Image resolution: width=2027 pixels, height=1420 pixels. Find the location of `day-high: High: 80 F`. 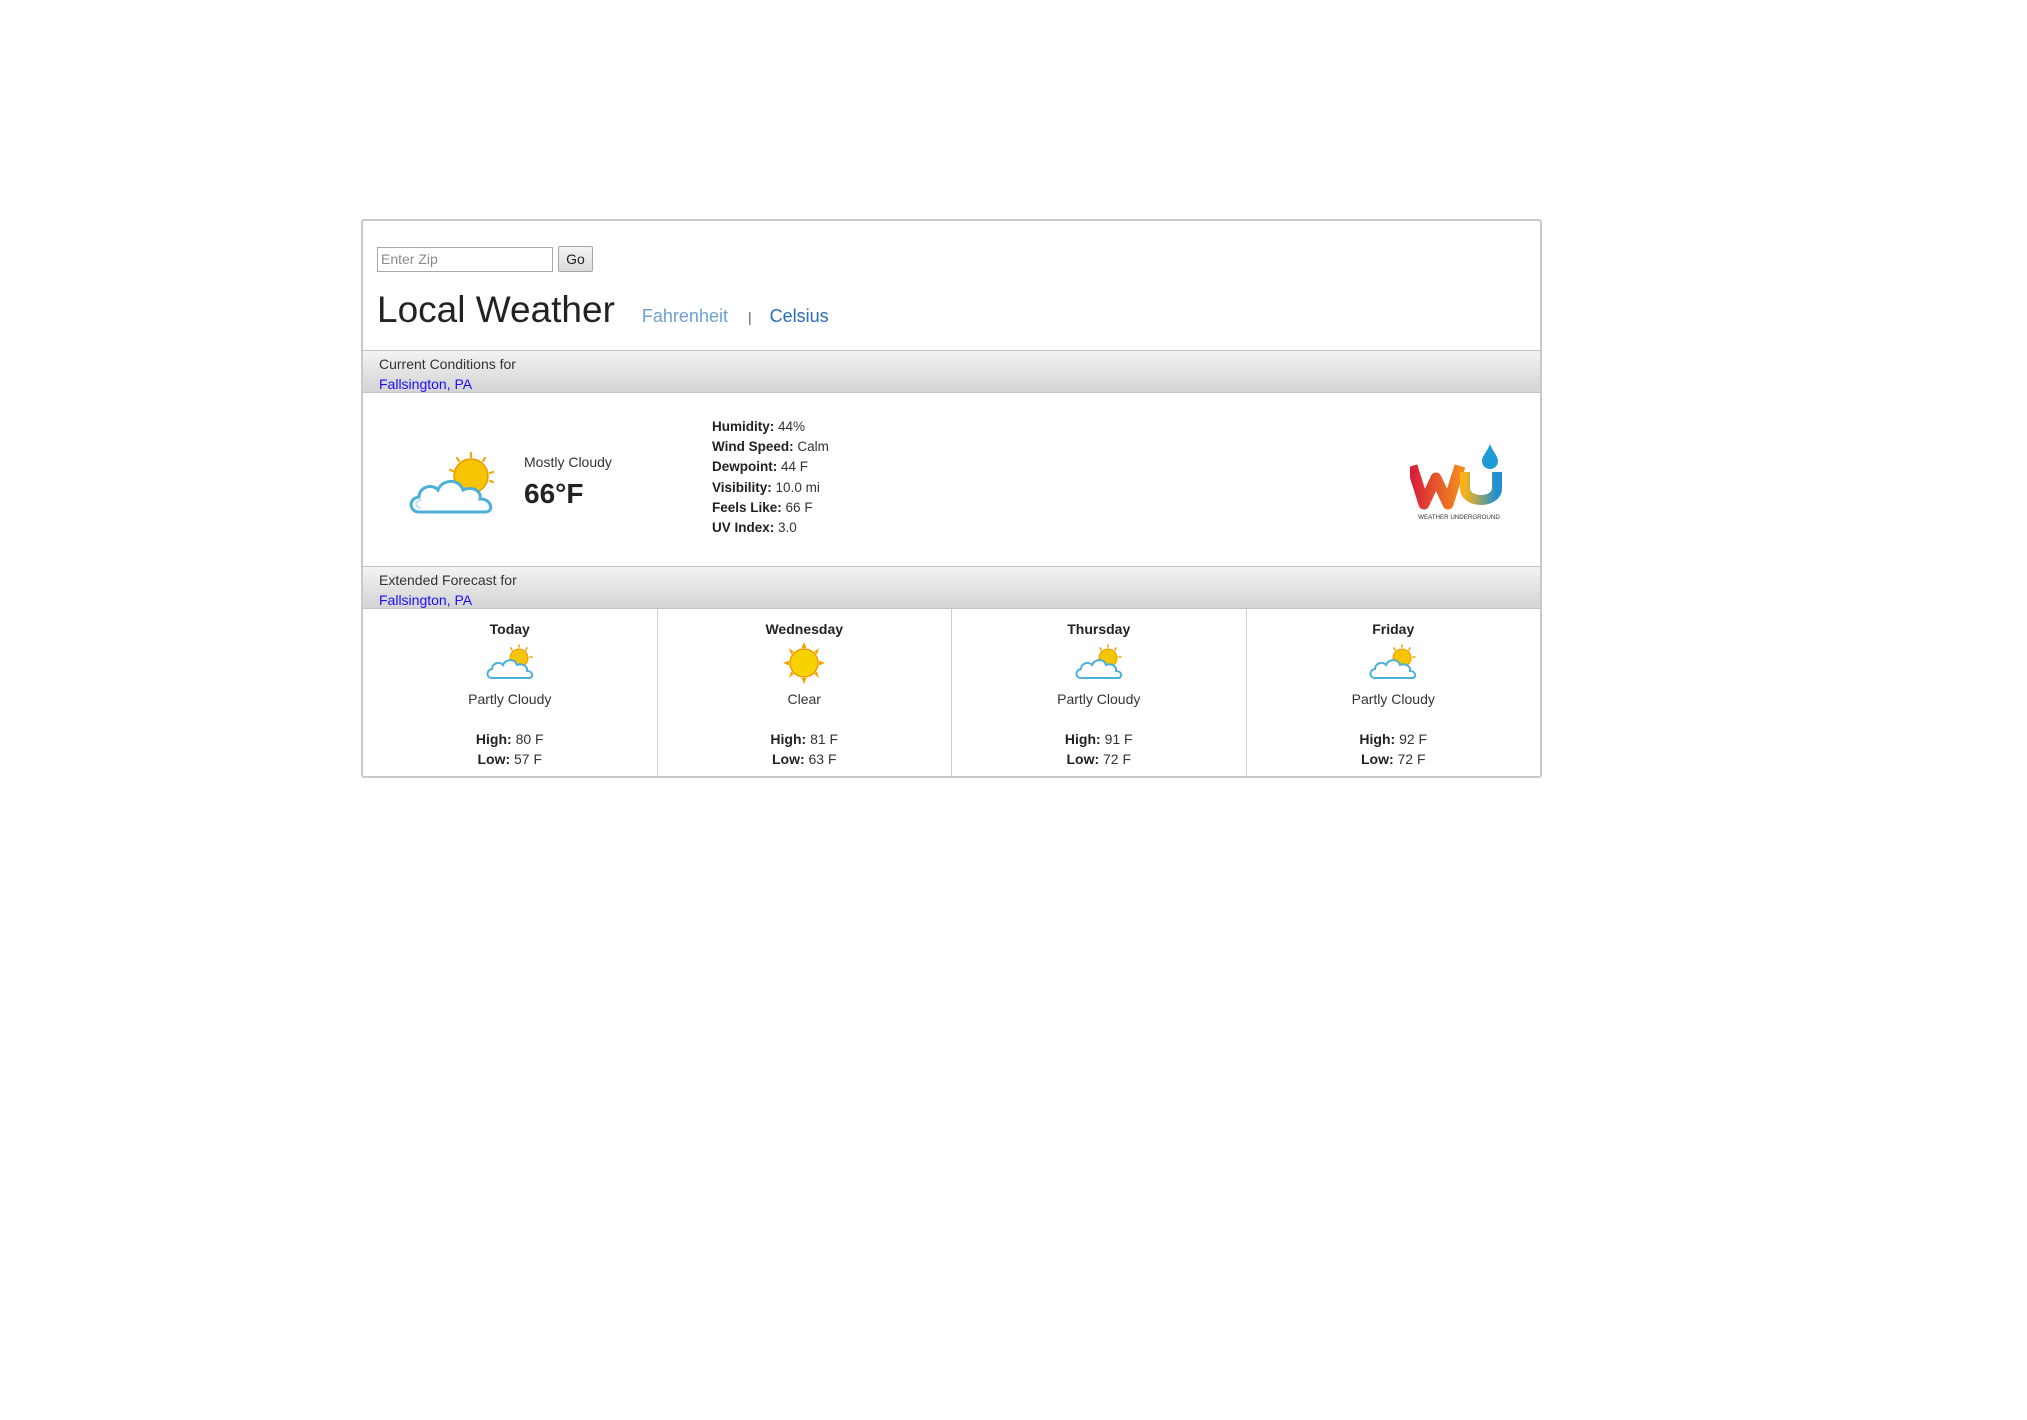

day-high: High: 80 F is located at coordinates (509, 739).